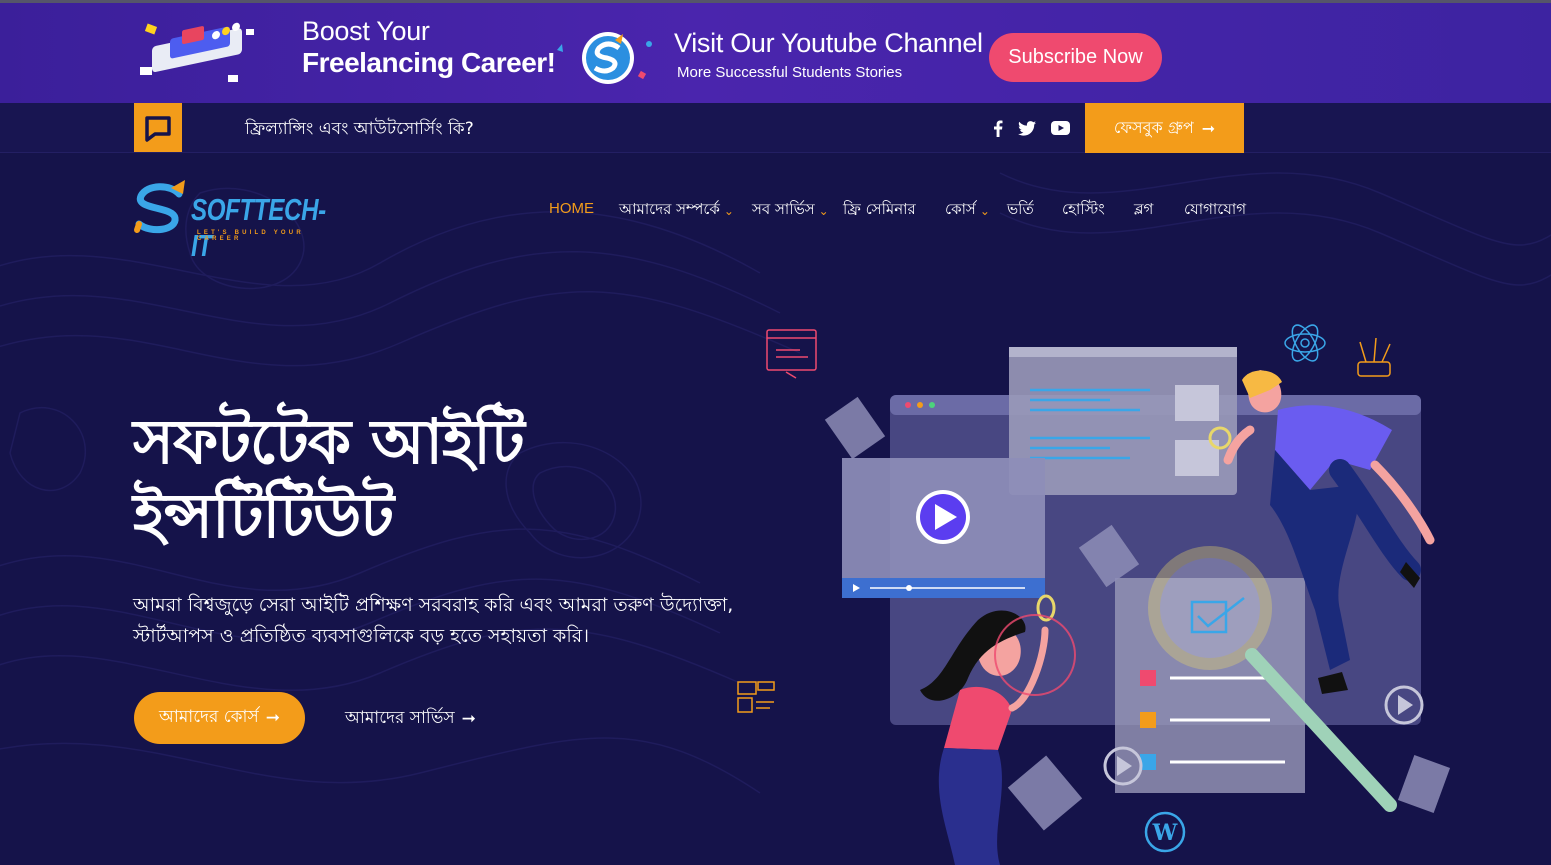  I want to click on nav-label: আমাদের সম্পর্কে, so click(669, 209).